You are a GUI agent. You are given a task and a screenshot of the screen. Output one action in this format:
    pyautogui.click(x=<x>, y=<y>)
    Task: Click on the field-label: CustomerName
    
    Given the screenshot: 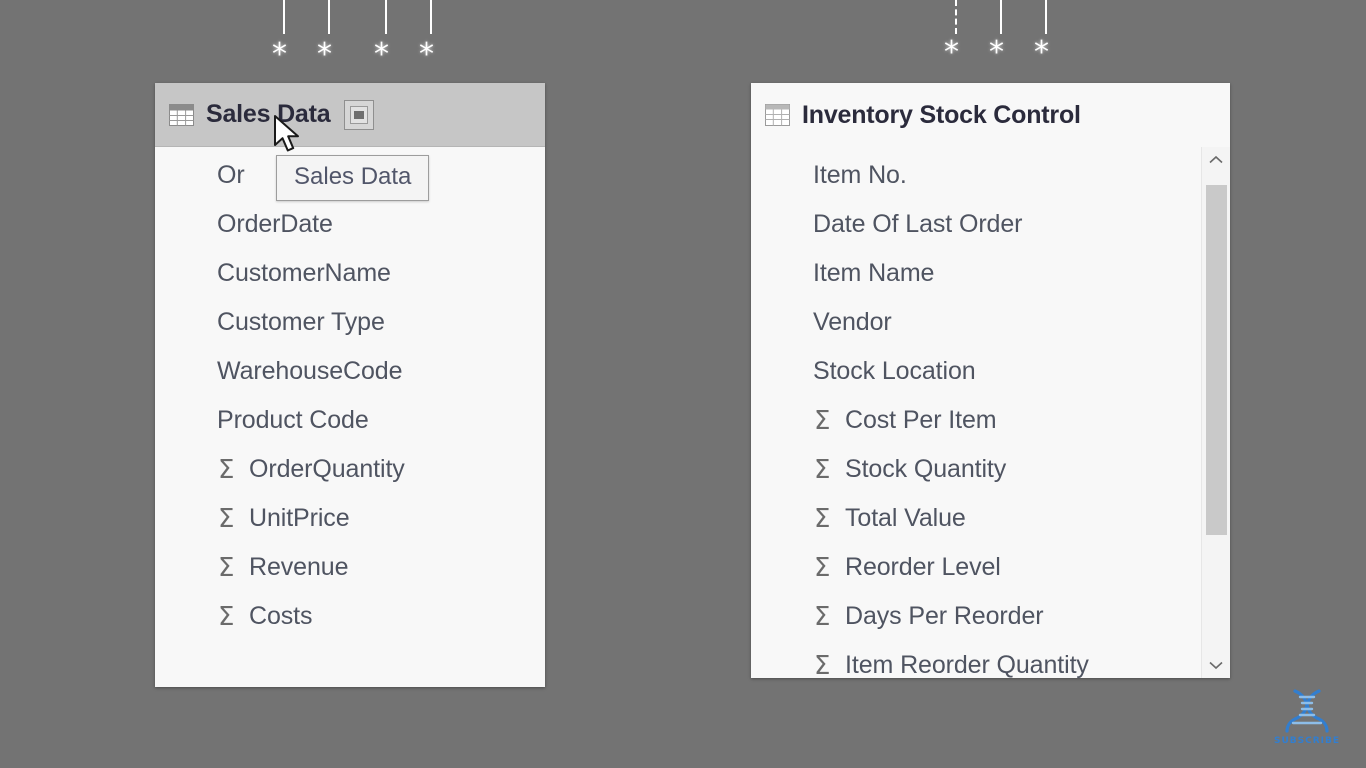 What is the action you would take?
    pyautogui.click(x=304, y=273)
    